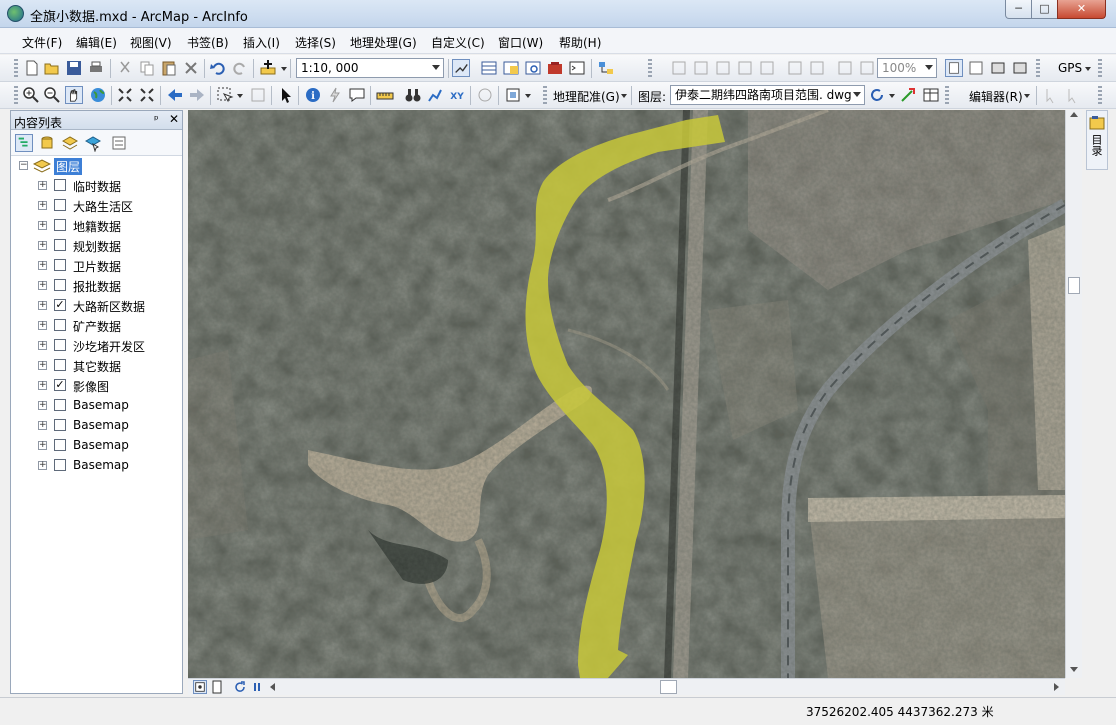  I want to click on select-dropdown-arrow, so click(240, 96).